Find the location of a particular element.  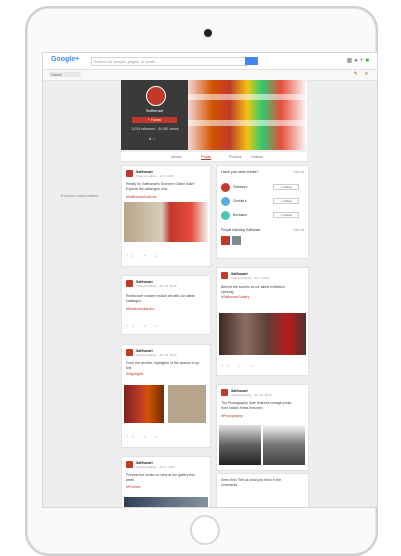

follow-button: + Follow is located at coordinates (154, 120).